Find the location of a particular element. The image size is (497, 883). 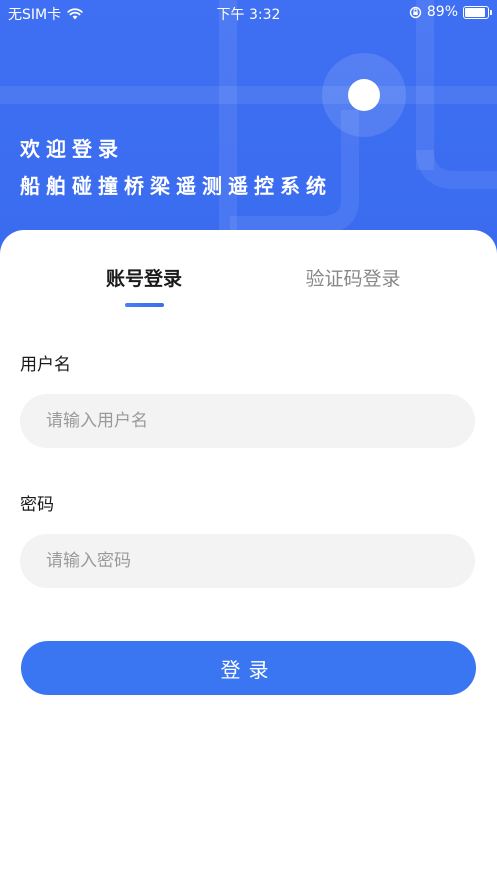

username-label: 用户名 is located at coordinates (45, 365).